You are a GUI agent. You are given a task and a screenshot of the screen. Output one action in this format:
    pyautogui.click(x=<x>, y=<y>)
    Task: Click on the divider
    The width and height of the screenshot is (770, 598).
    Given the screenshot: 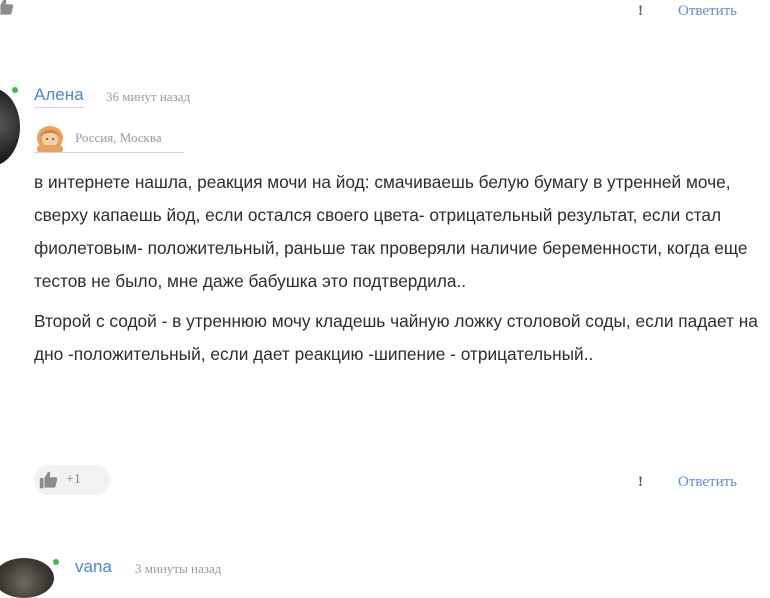 What is the action you would take?
    pyautogui.click(x=109, y=152)
    